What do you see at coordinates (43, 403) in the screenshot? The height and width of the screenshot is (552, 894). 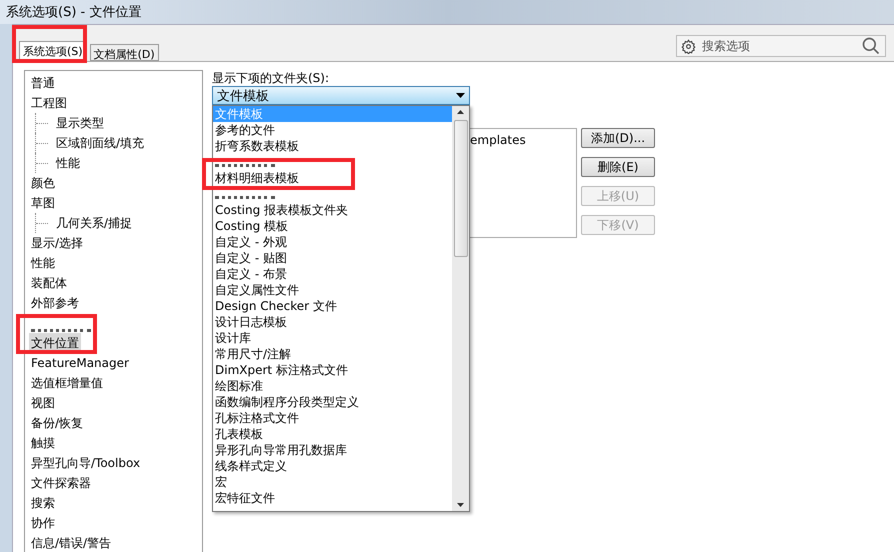 I see `sidebar-item: 视图` at bounding box center [43, 403].